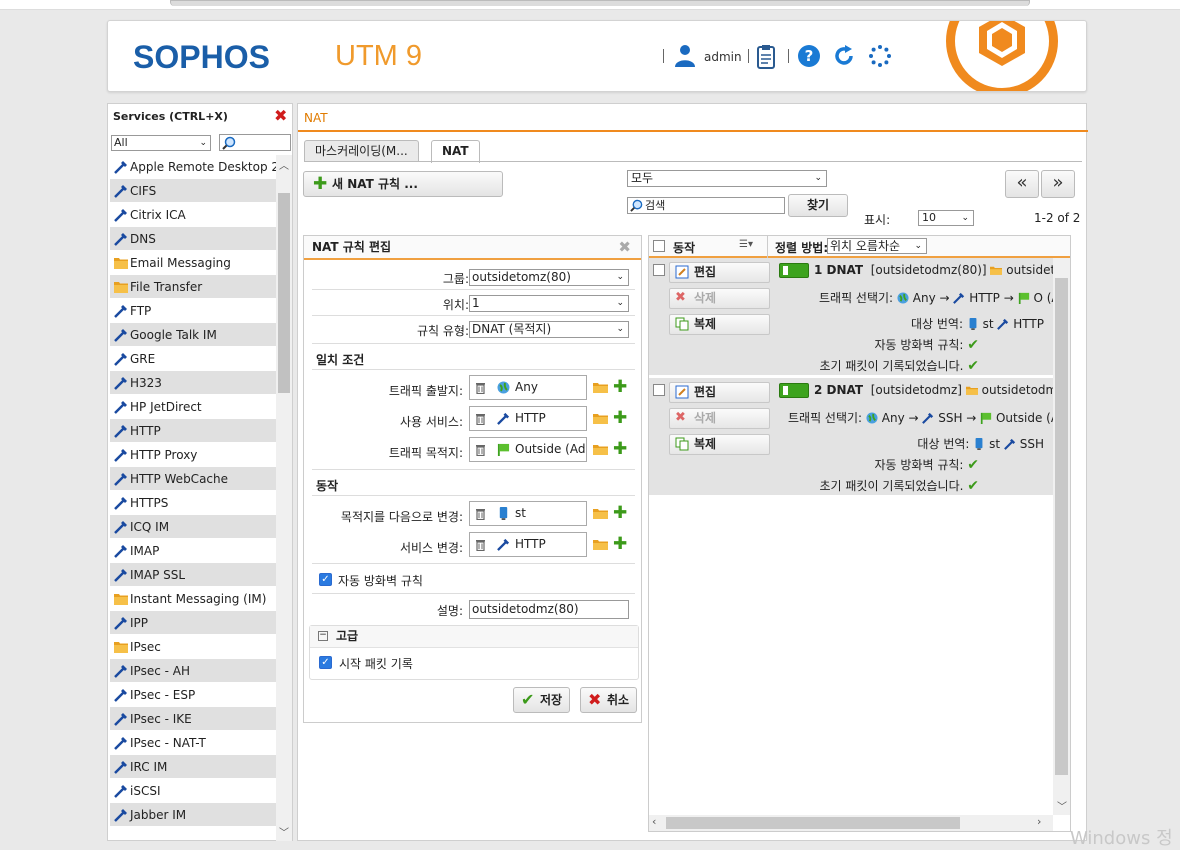 The image size is (1180, 850). I want to click on services-filter-value: All, so click(121, 142).